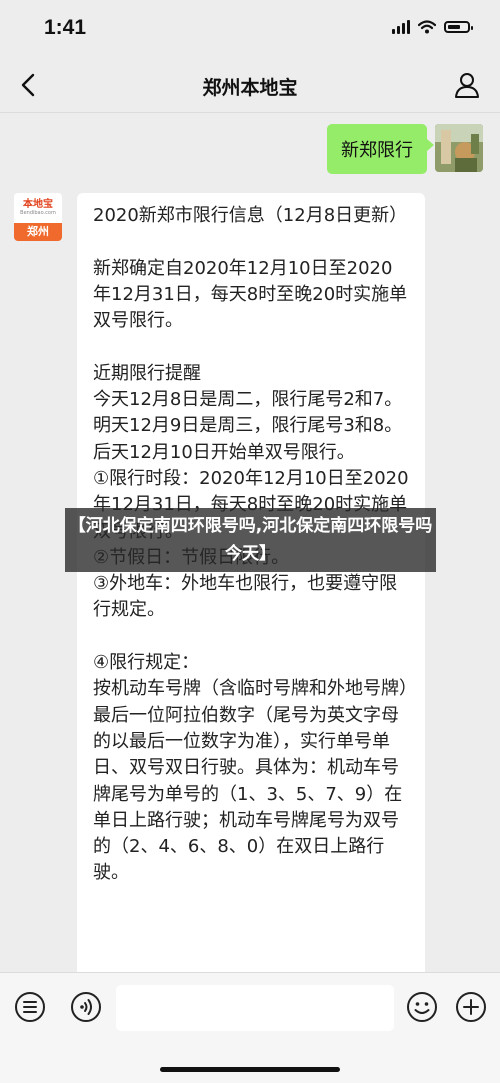 The image size is (500, 1083). I want to click on voice-button, so click(86, 1007).